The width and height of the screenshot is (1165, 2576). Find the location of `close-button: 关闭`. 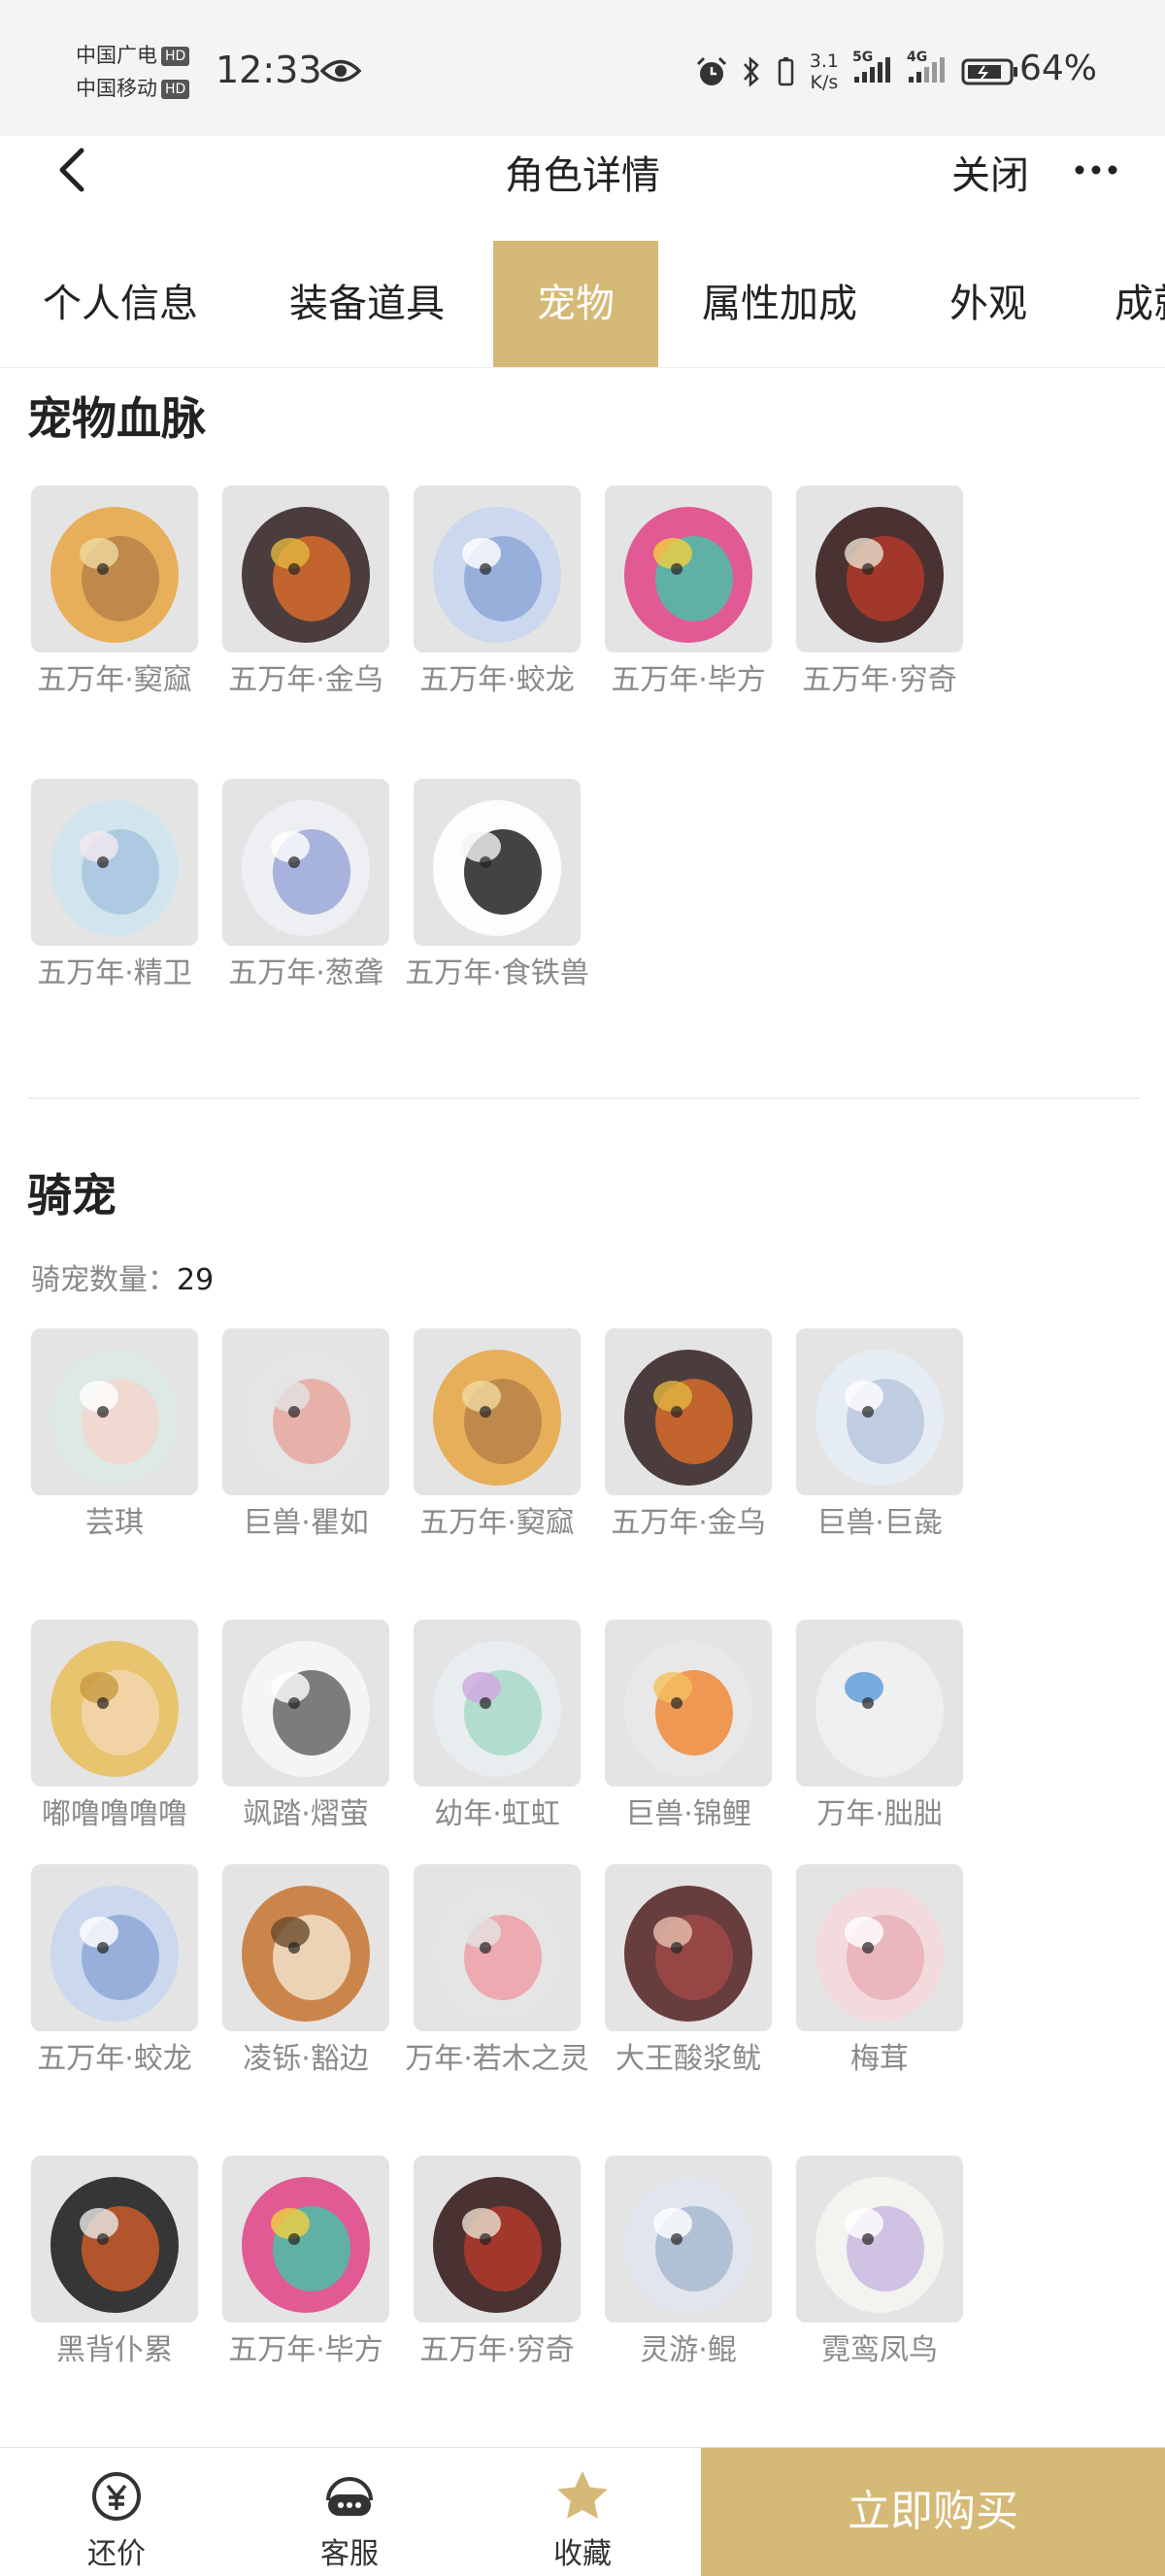

close-button: 关闭 is located at coordinates (990, 172).